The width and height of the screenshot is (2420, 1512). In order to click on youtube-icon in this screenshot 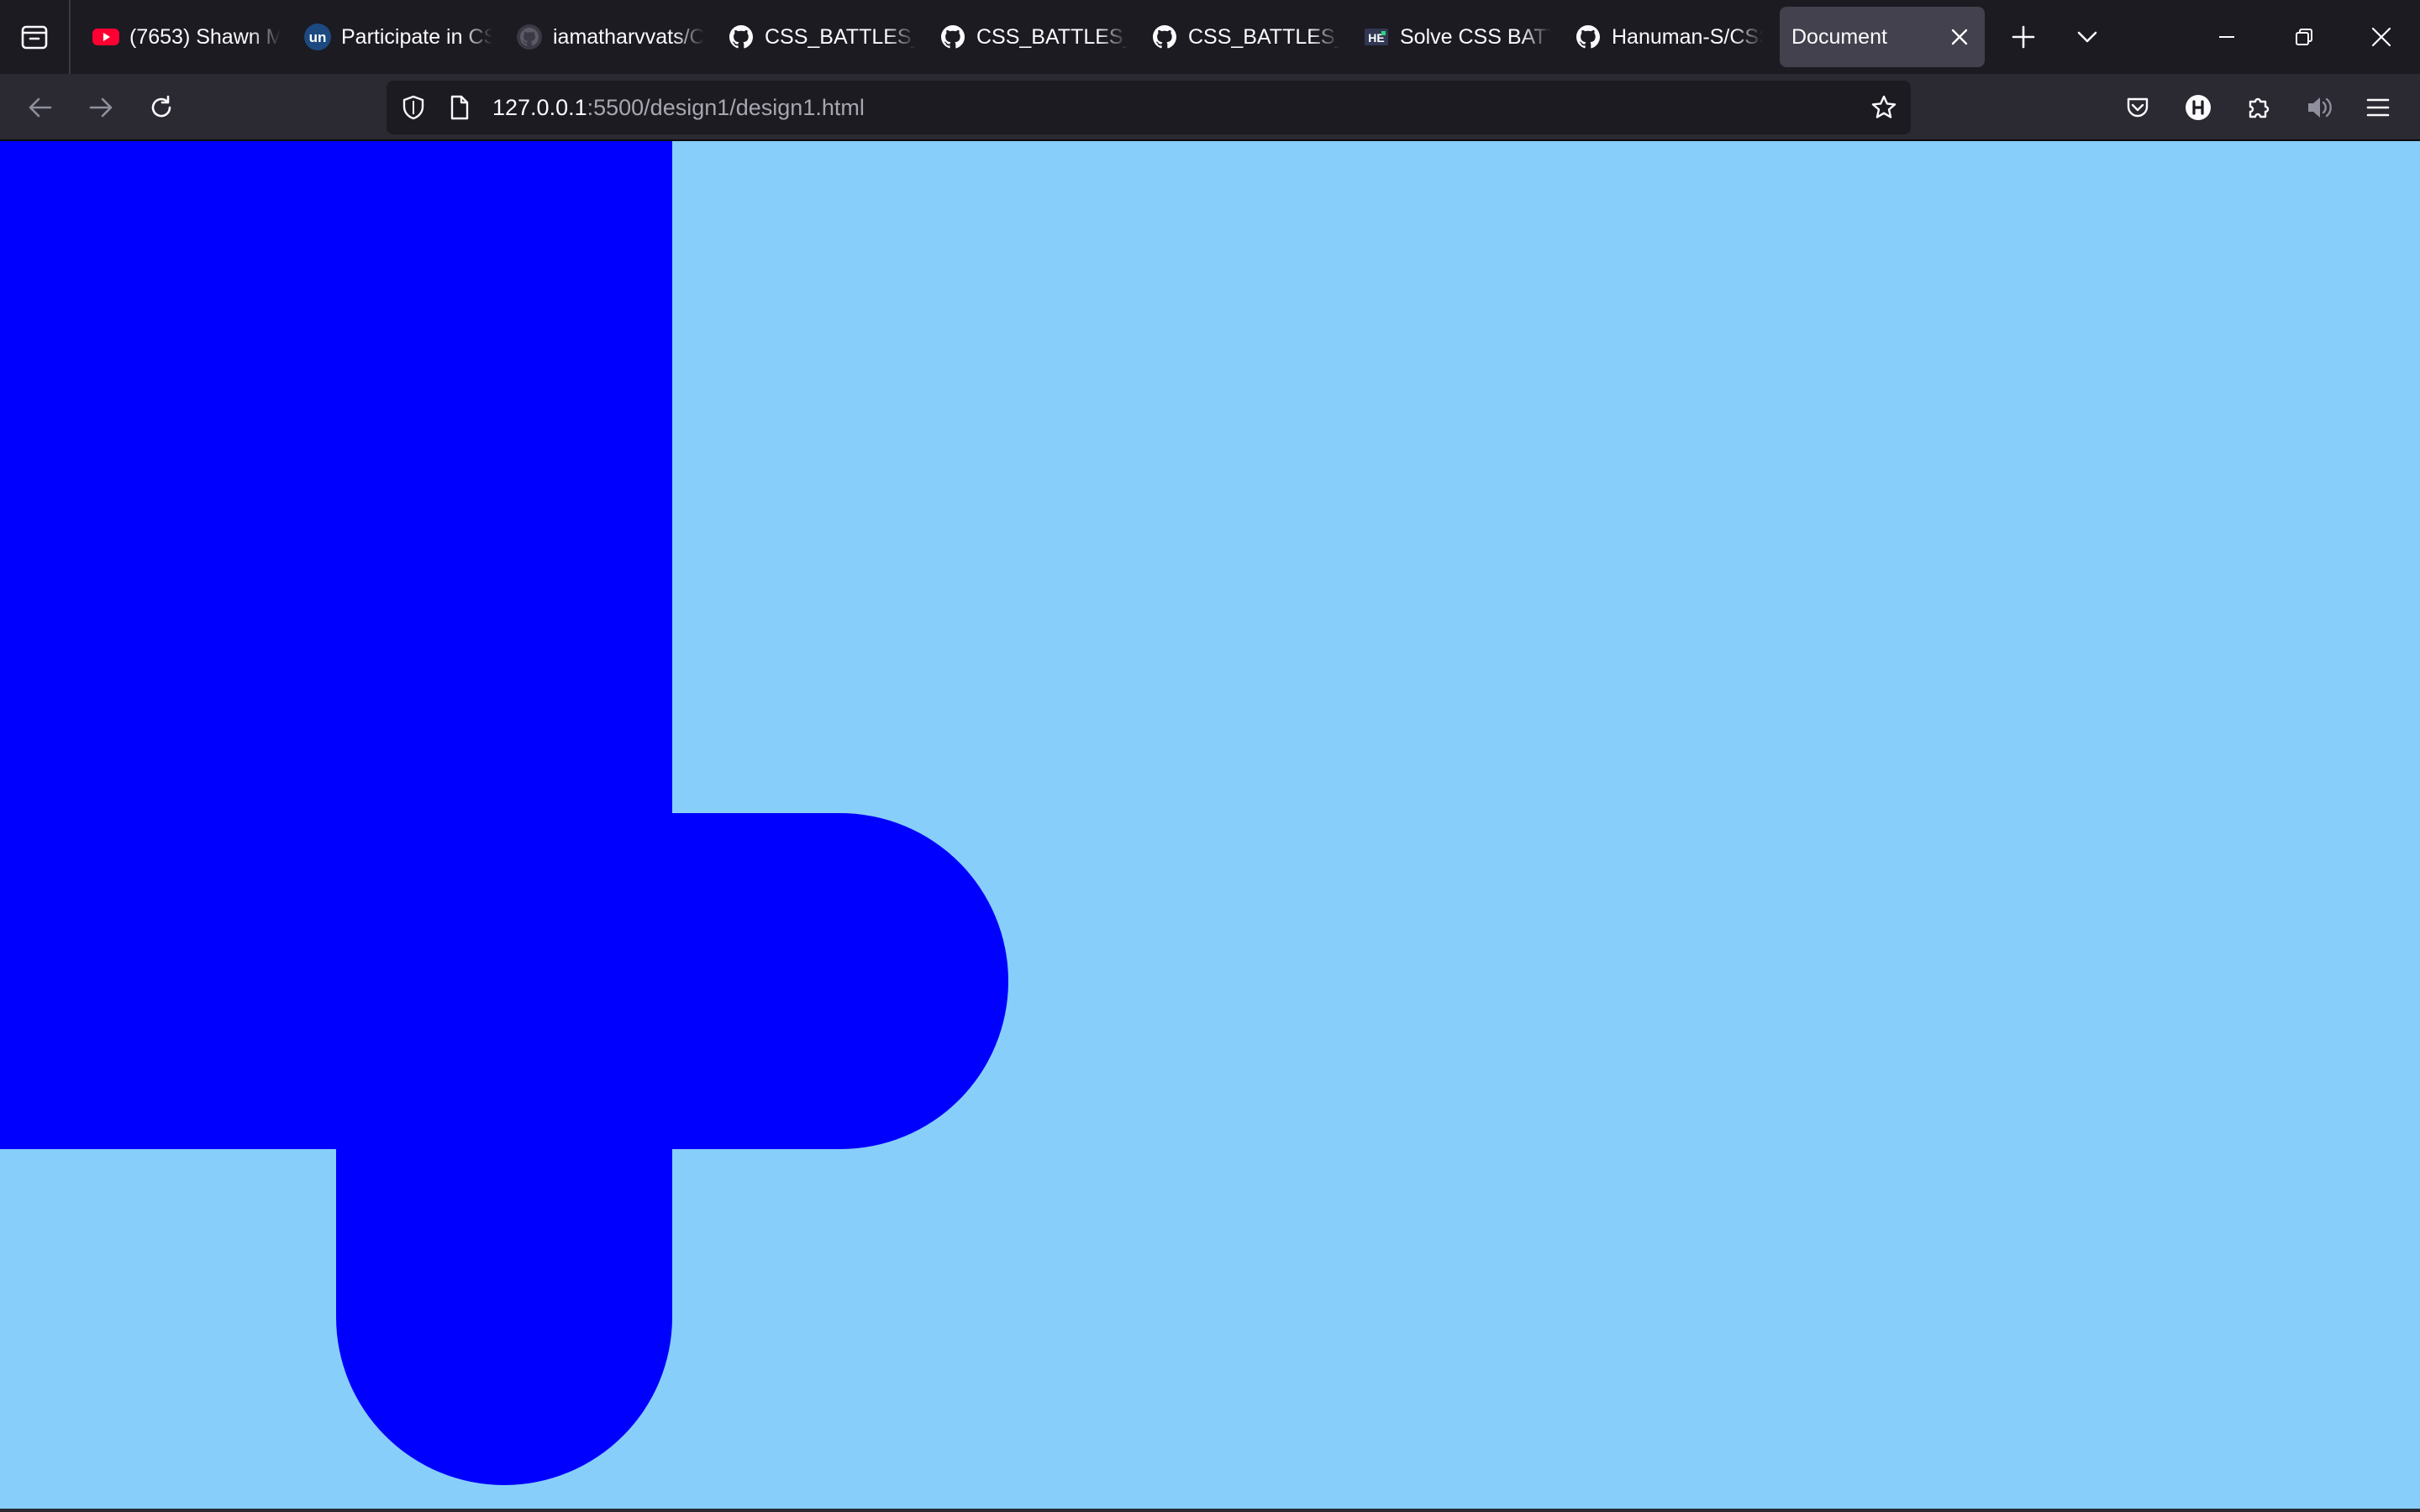, I will do `click(105, 37)`.